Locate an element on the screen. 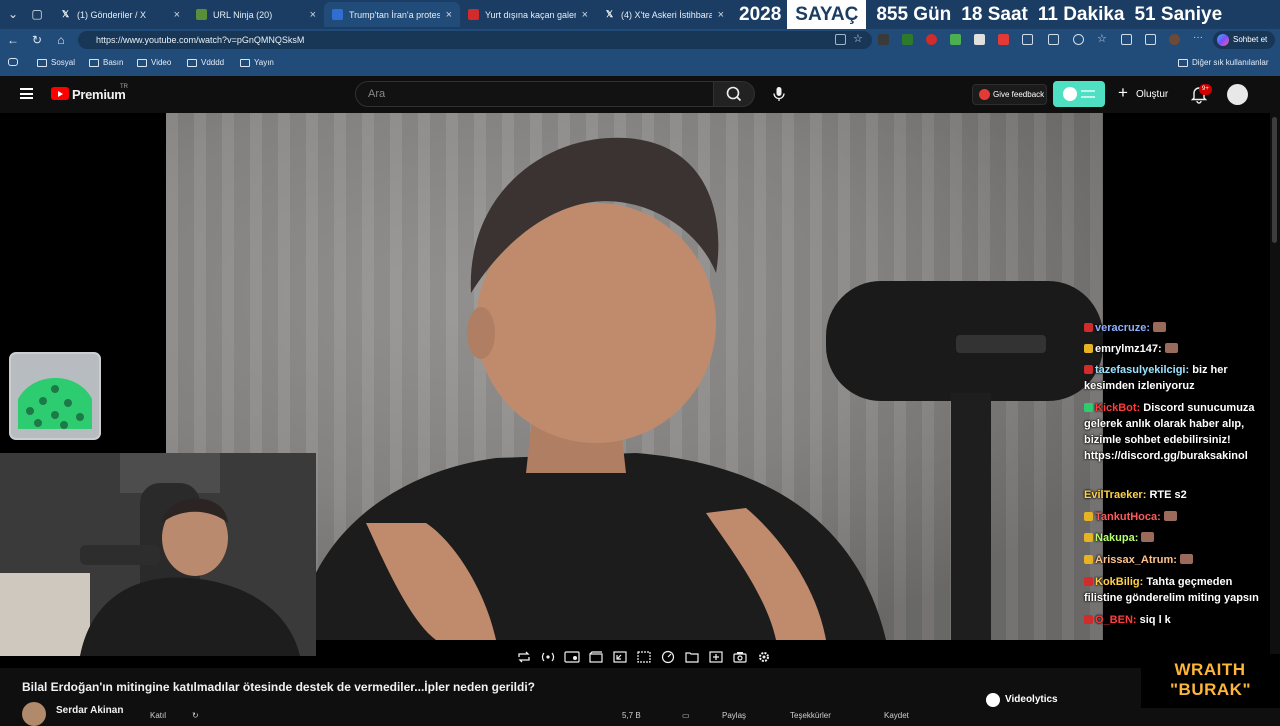  add-to-queue-icon is located at coordinates (716, 657).